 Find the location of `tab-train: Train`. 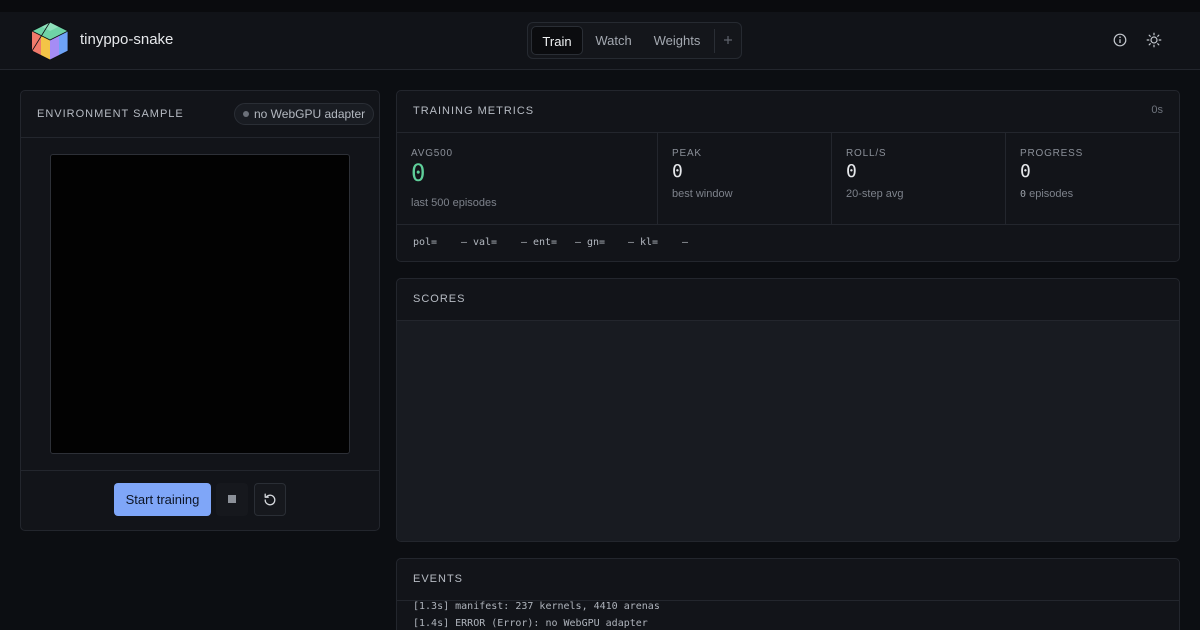

tab-train: Train is located at coordinates (557, 40).